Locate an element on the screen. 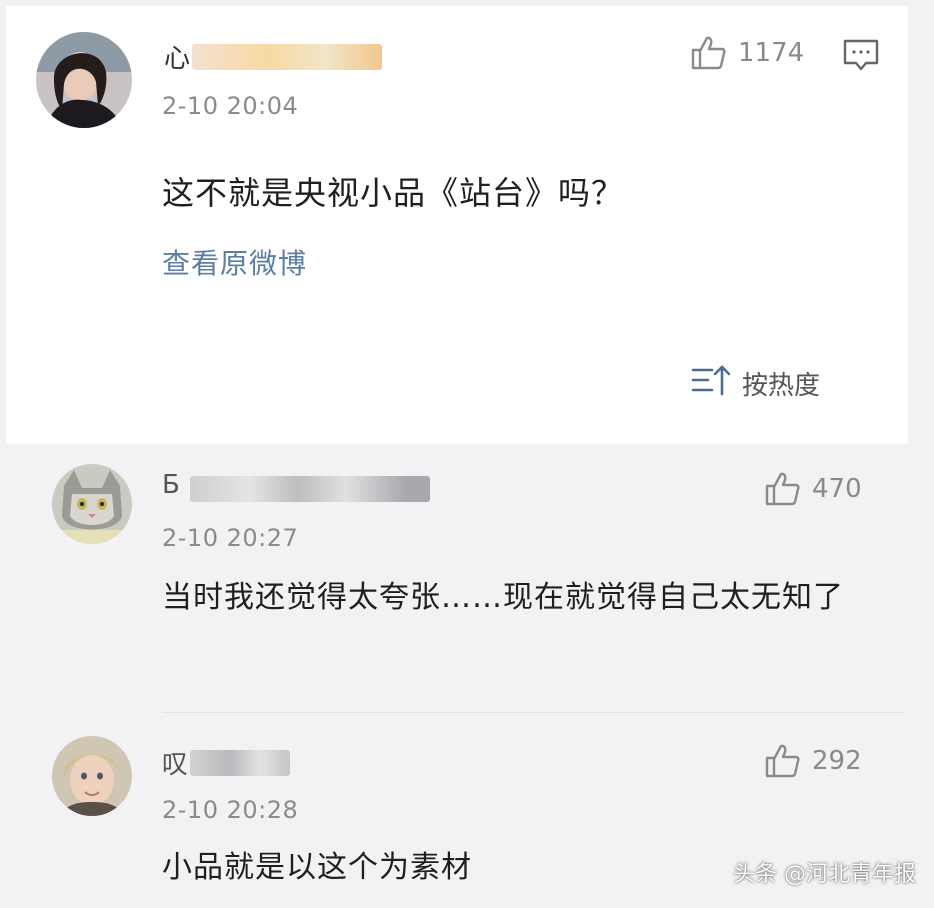 Image resolution: width=934 pixels, height=908 pixels. divider is located at coordinates (533, 712).